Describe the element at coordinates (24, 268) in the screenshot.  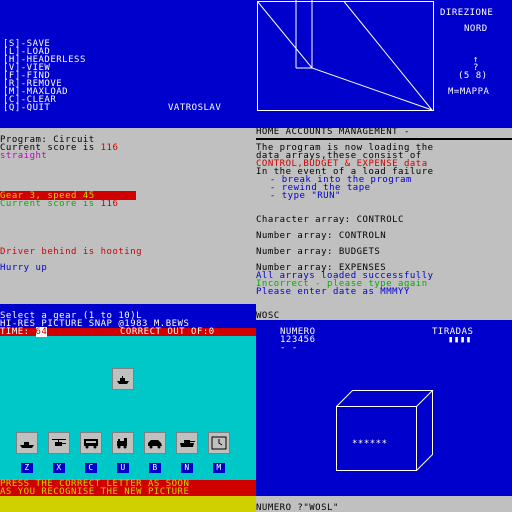
I see `hurry-message: Hurry up` at that location.